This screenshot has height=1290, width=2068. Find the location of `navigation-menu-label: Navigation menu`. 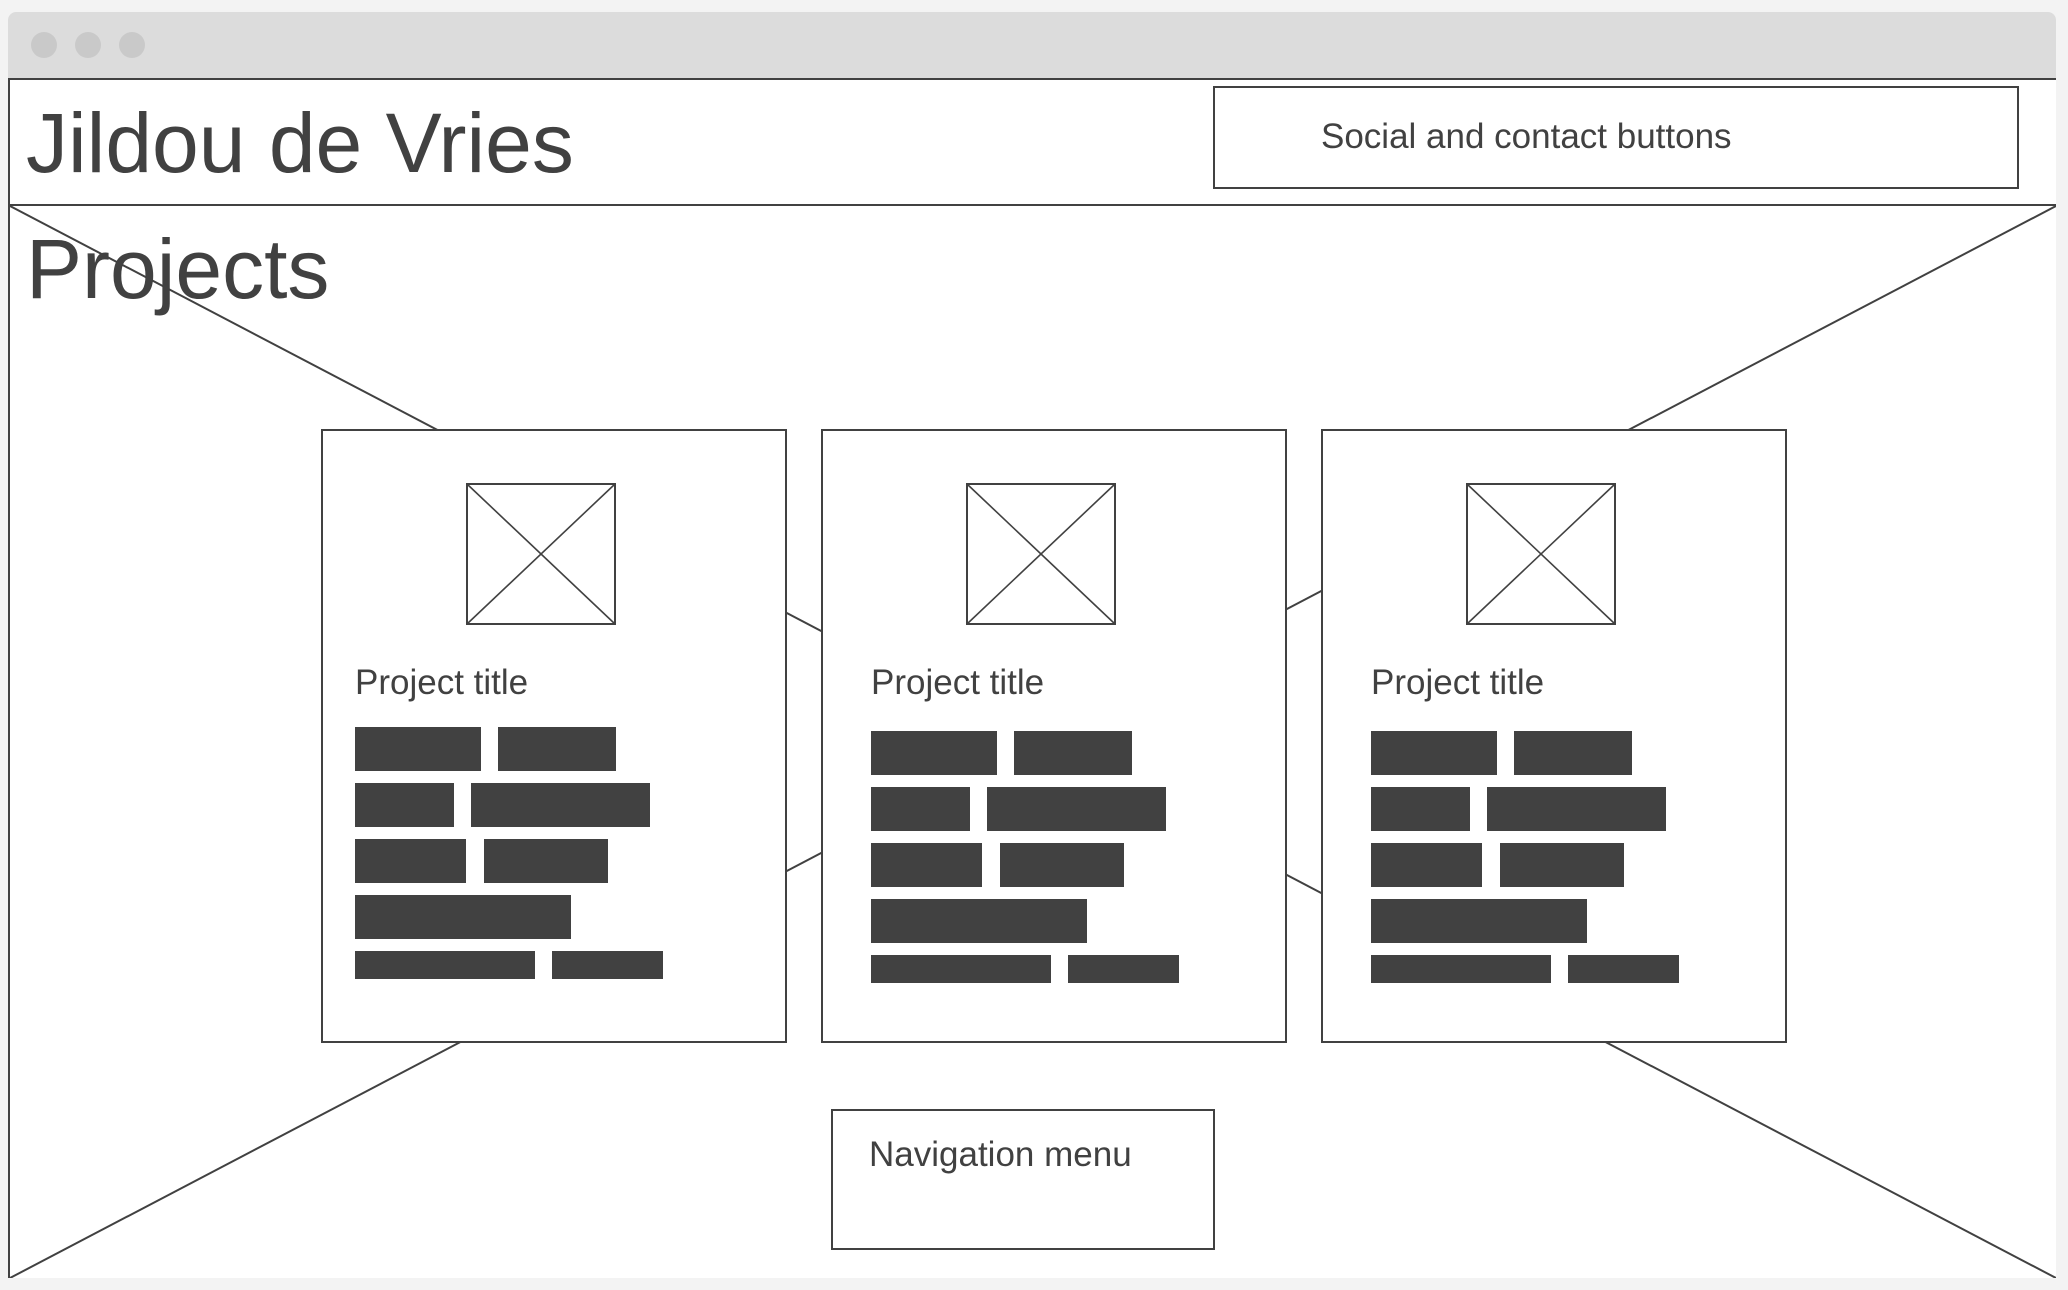

navigation-menu-label: Navigation menu is located at coordinates (1000, 1154).